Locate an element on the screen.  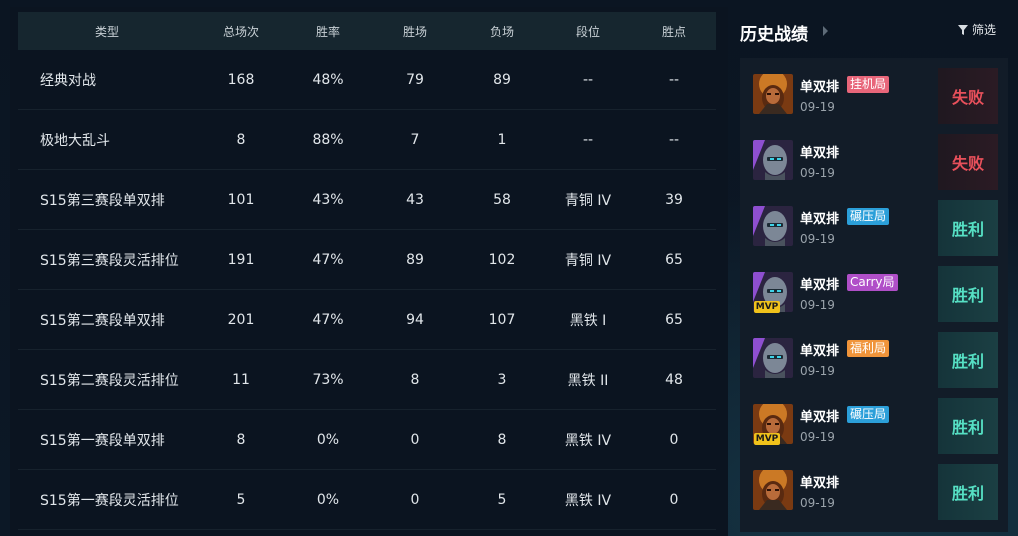
header-total-games: 总场次 is located at coordinates (241, 31).